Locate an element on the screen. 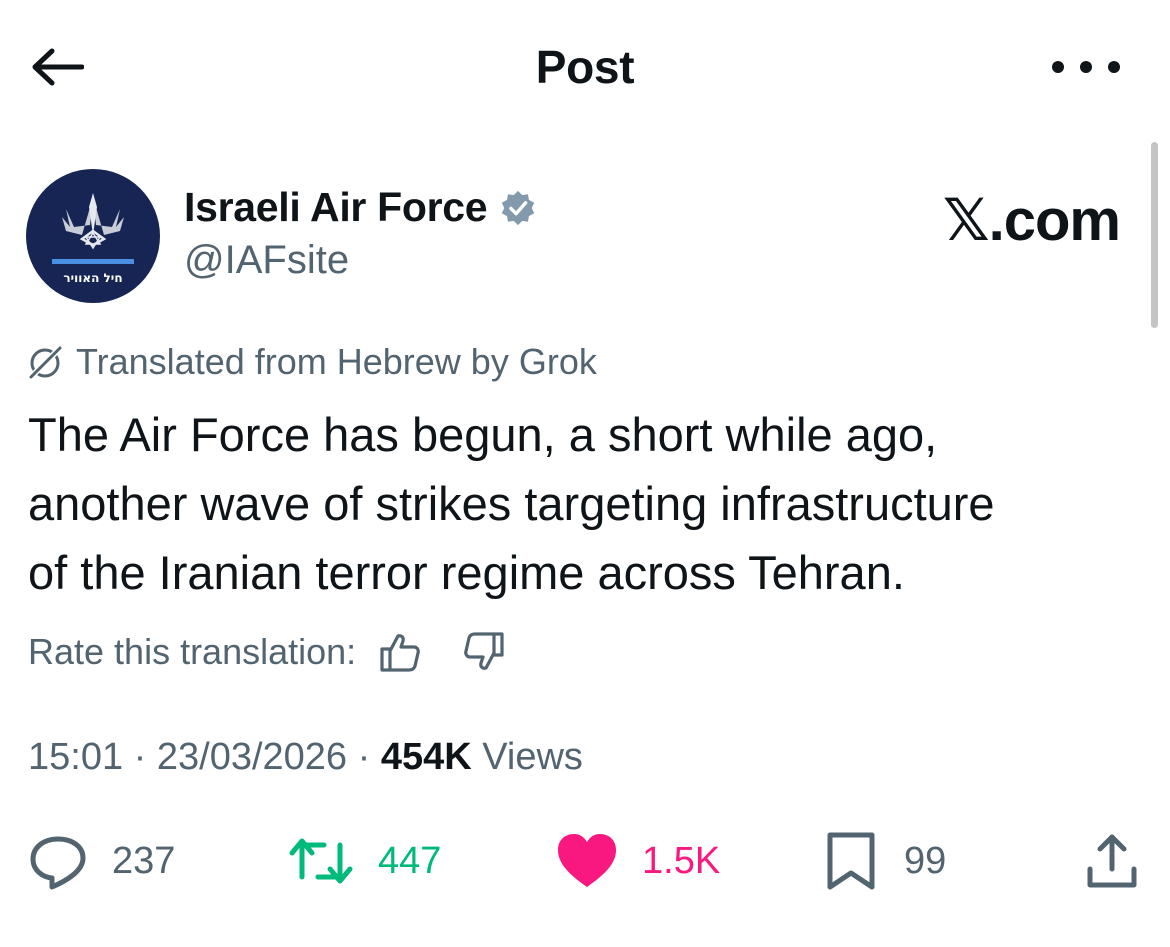  rate-translation: Rate this translation: is located at coordinates (267, 652).